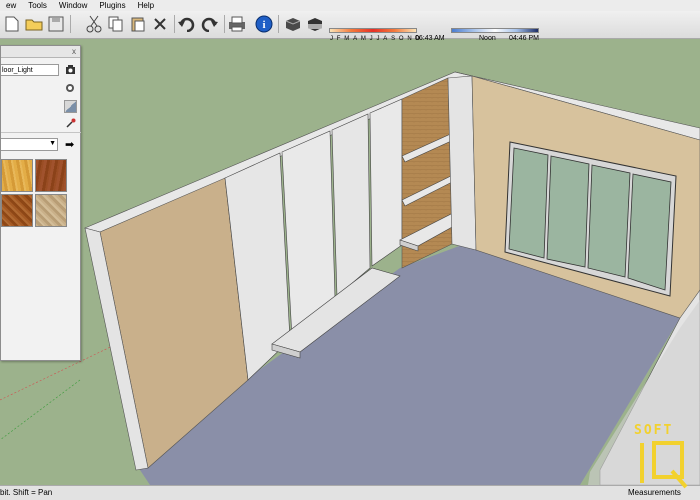  Describe the element at coordinates (70, 88) in the screenshot. I see `paint-bucket-icon` at that location.